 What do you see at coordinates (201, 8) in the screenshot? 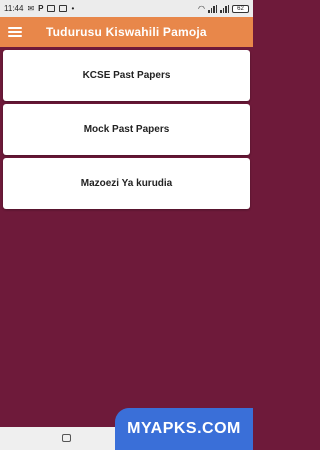
I see `wifi-icon: ◠` at bounding box center [201, 8].